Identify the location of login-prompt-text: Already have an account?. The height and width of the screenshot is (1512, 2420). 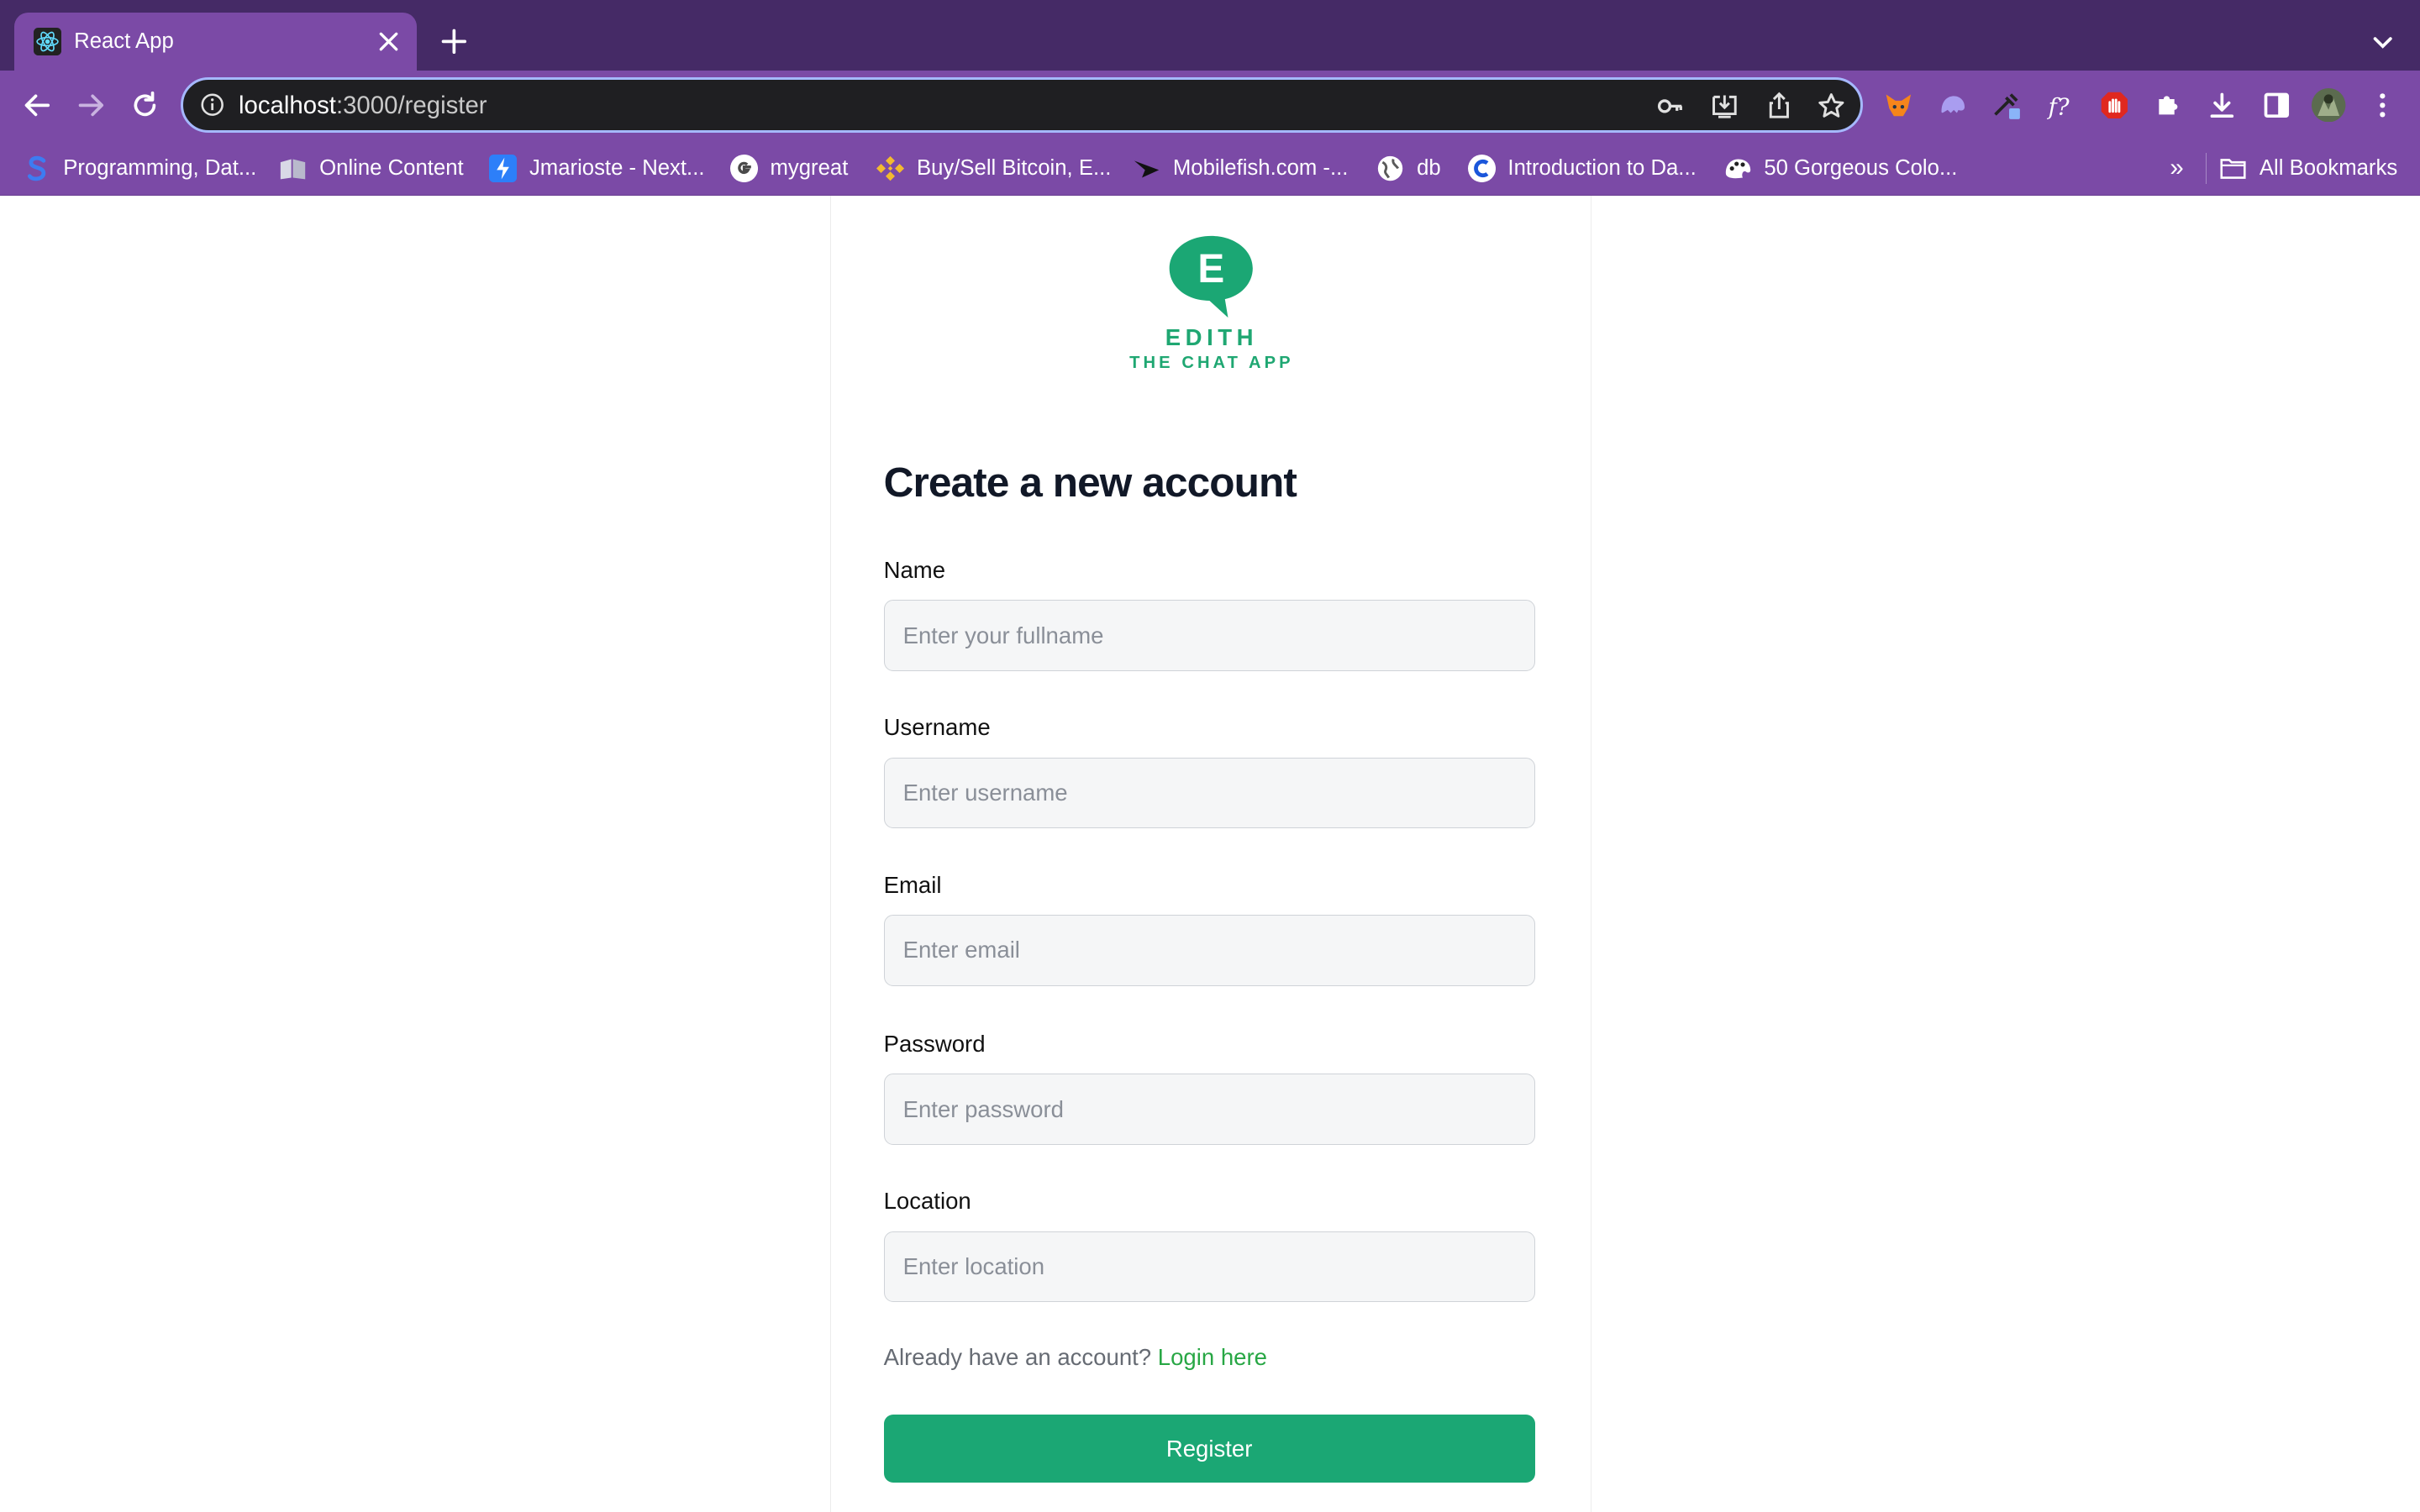
(1018, 1356).